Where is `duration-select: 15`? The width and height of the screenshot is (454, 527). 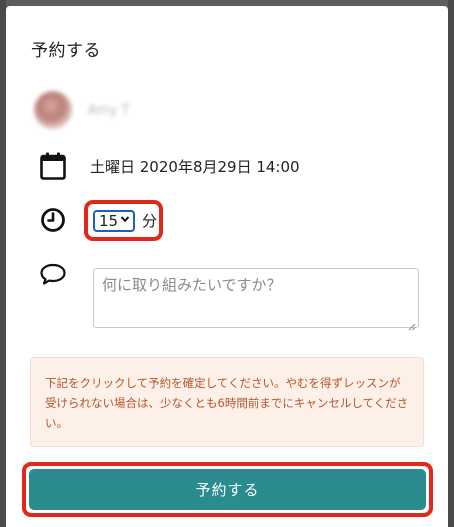
duration-select: 15 is located at coordinates (114, 220).